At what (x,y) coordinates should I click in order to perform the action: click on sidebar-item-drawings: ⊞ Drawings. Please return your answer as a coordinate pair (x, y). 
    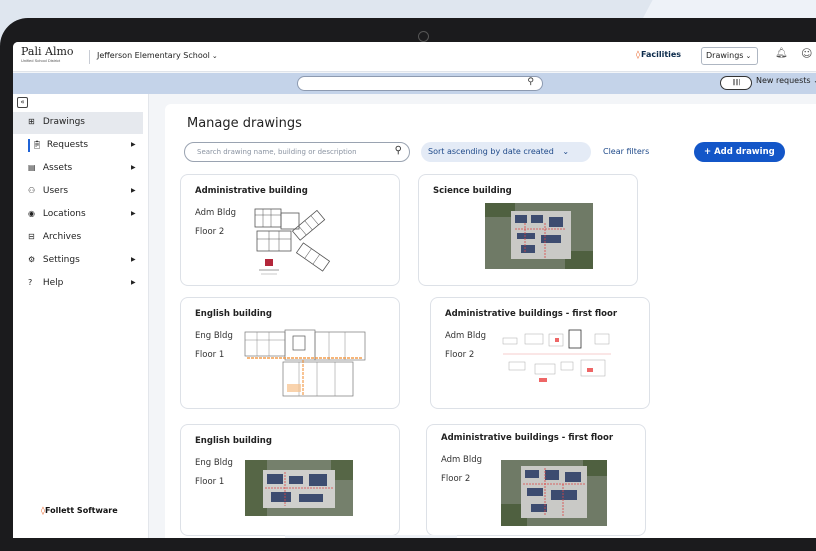
    Looking at the image, I should click on (78, 123).